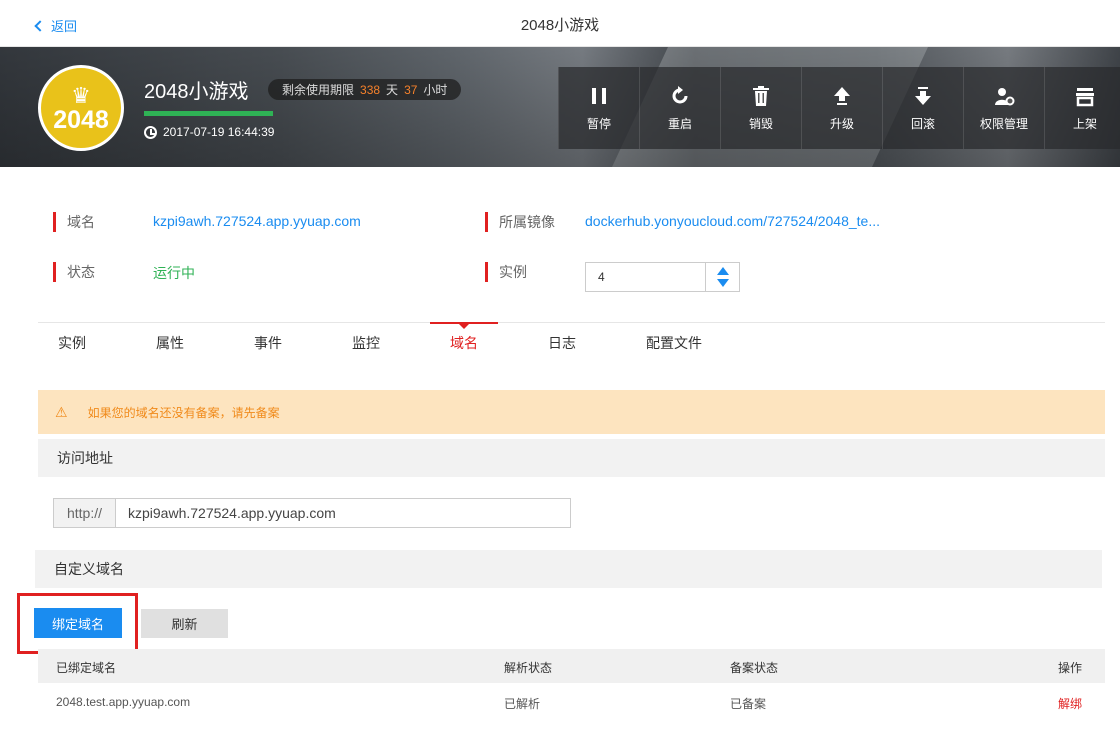  I want to click on image-label: 所属镜像, so click(530, 222).